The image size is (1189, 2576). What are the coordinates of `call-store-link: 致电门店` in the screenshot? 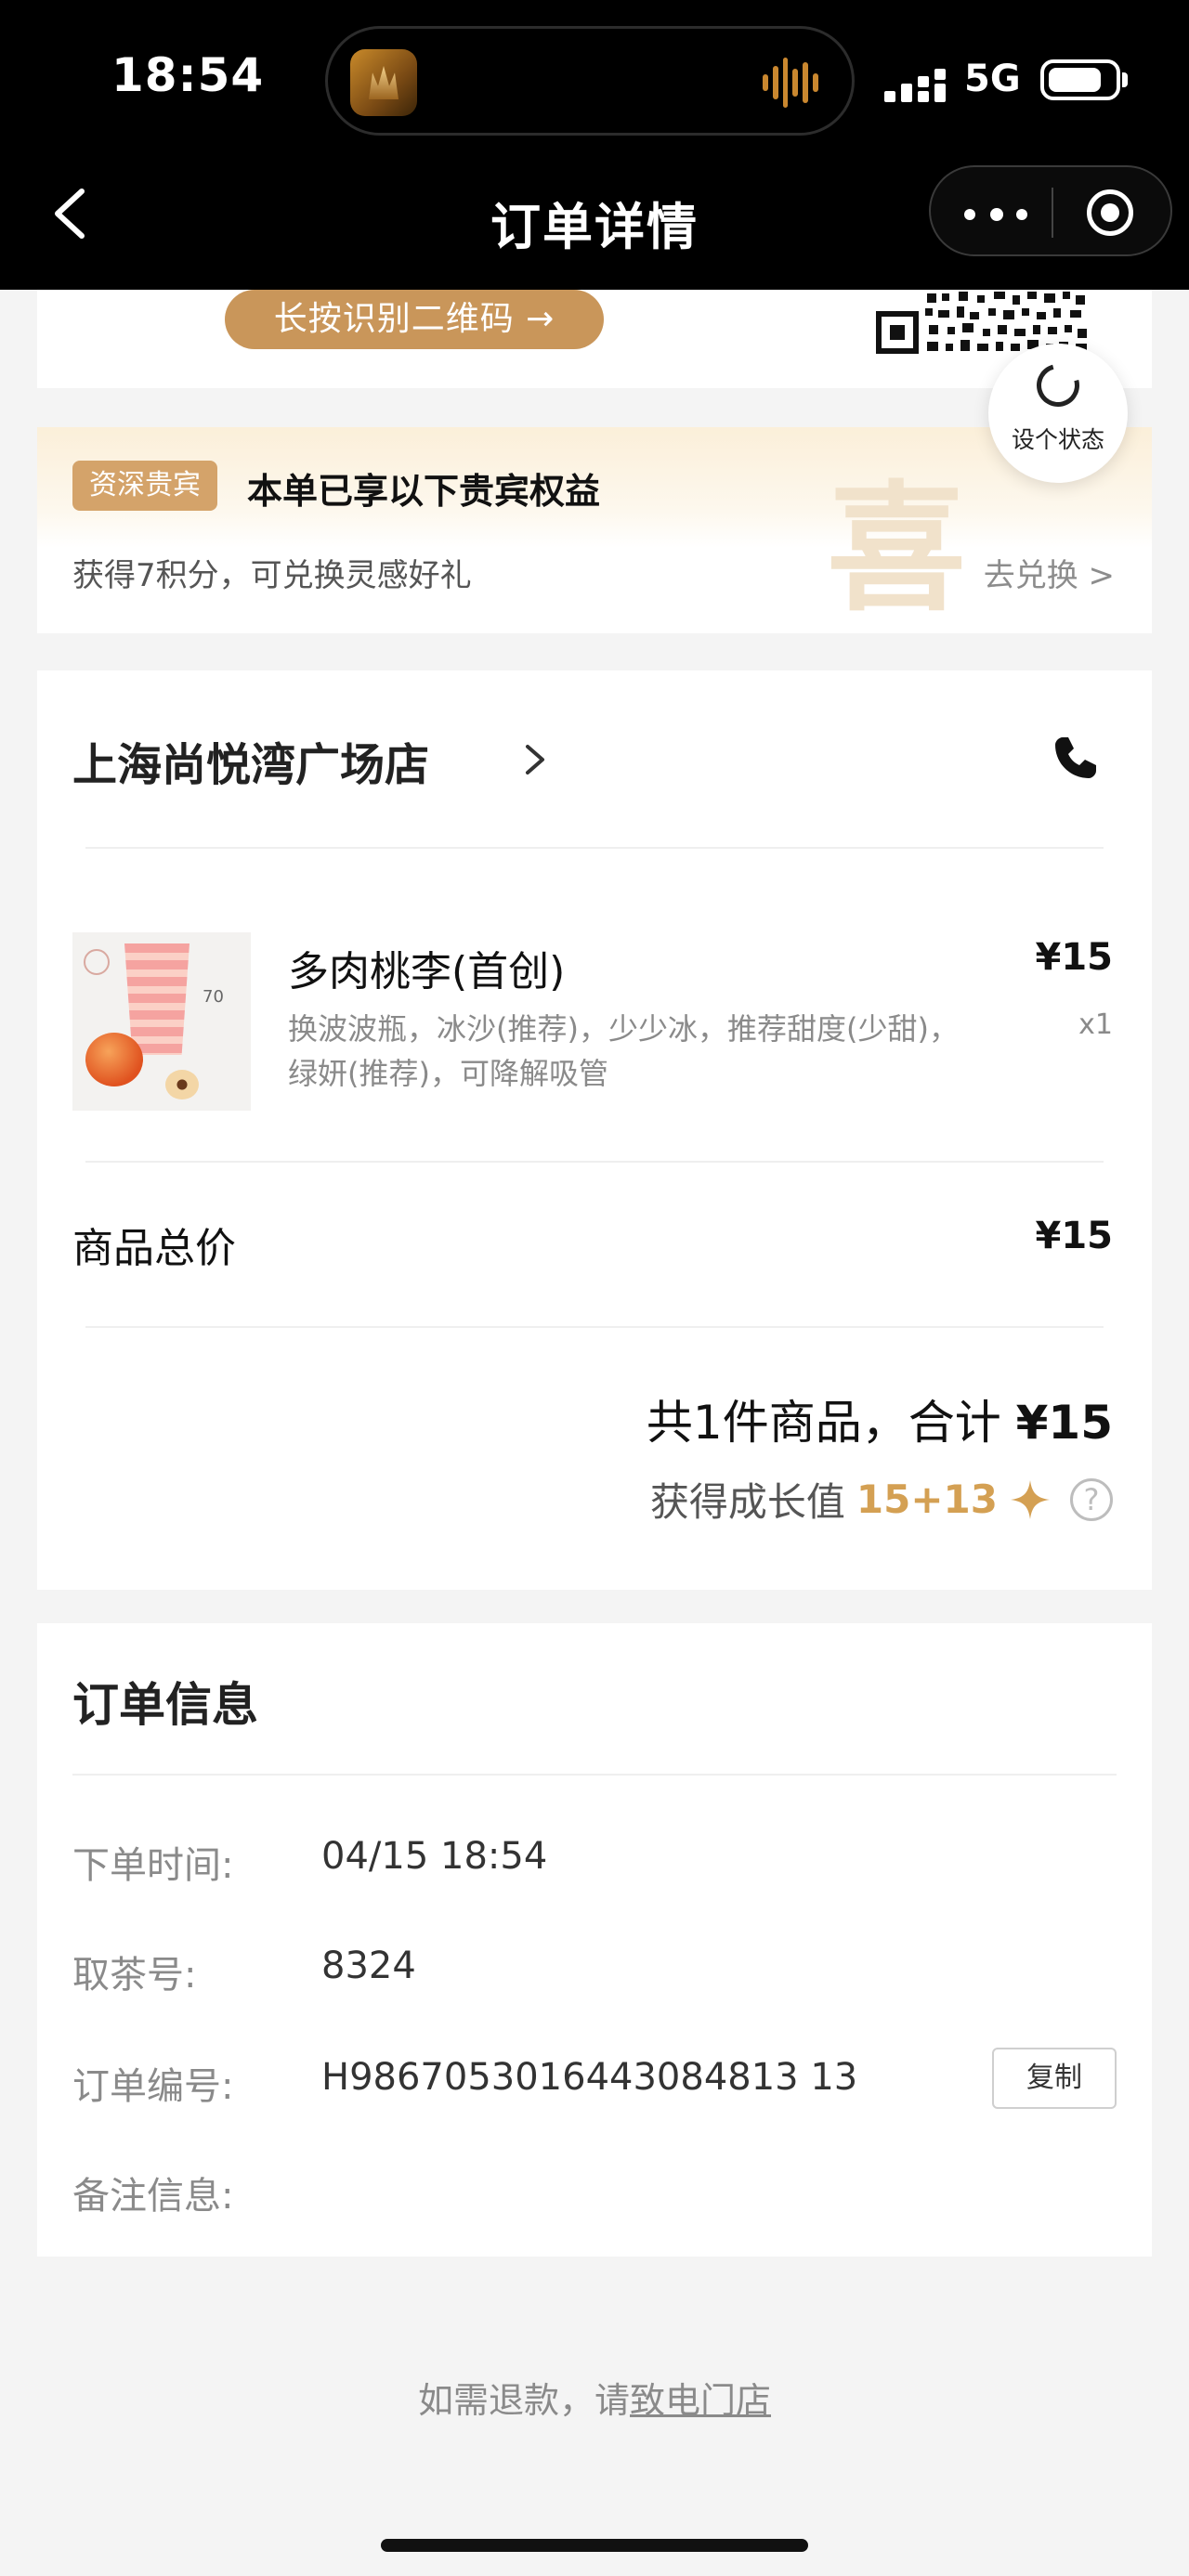 It's located at (700, 2400).